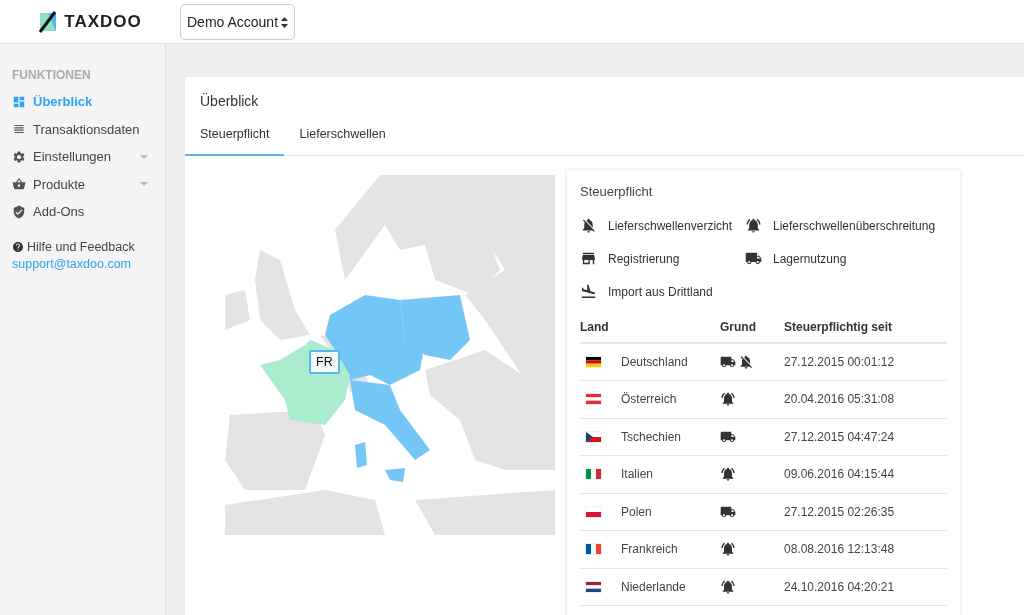 This screenshot has height=615, width=1024. What do you see at coordinates (660, 291) in the screenshot?
I see `legend-label: Import aus Drittland` at bounding box center [660, 291].